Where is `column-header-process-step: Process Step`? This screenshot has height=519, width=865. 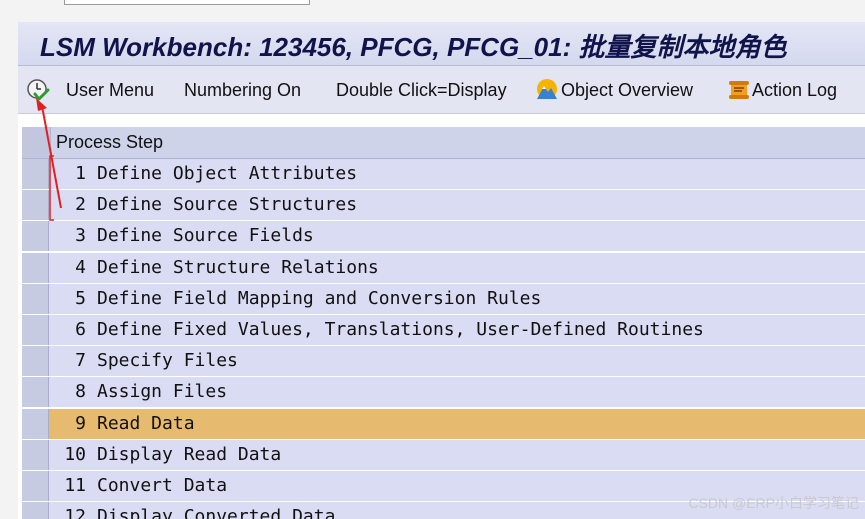 column-header-process-step: Process Step is located at coordinates (110, 142).